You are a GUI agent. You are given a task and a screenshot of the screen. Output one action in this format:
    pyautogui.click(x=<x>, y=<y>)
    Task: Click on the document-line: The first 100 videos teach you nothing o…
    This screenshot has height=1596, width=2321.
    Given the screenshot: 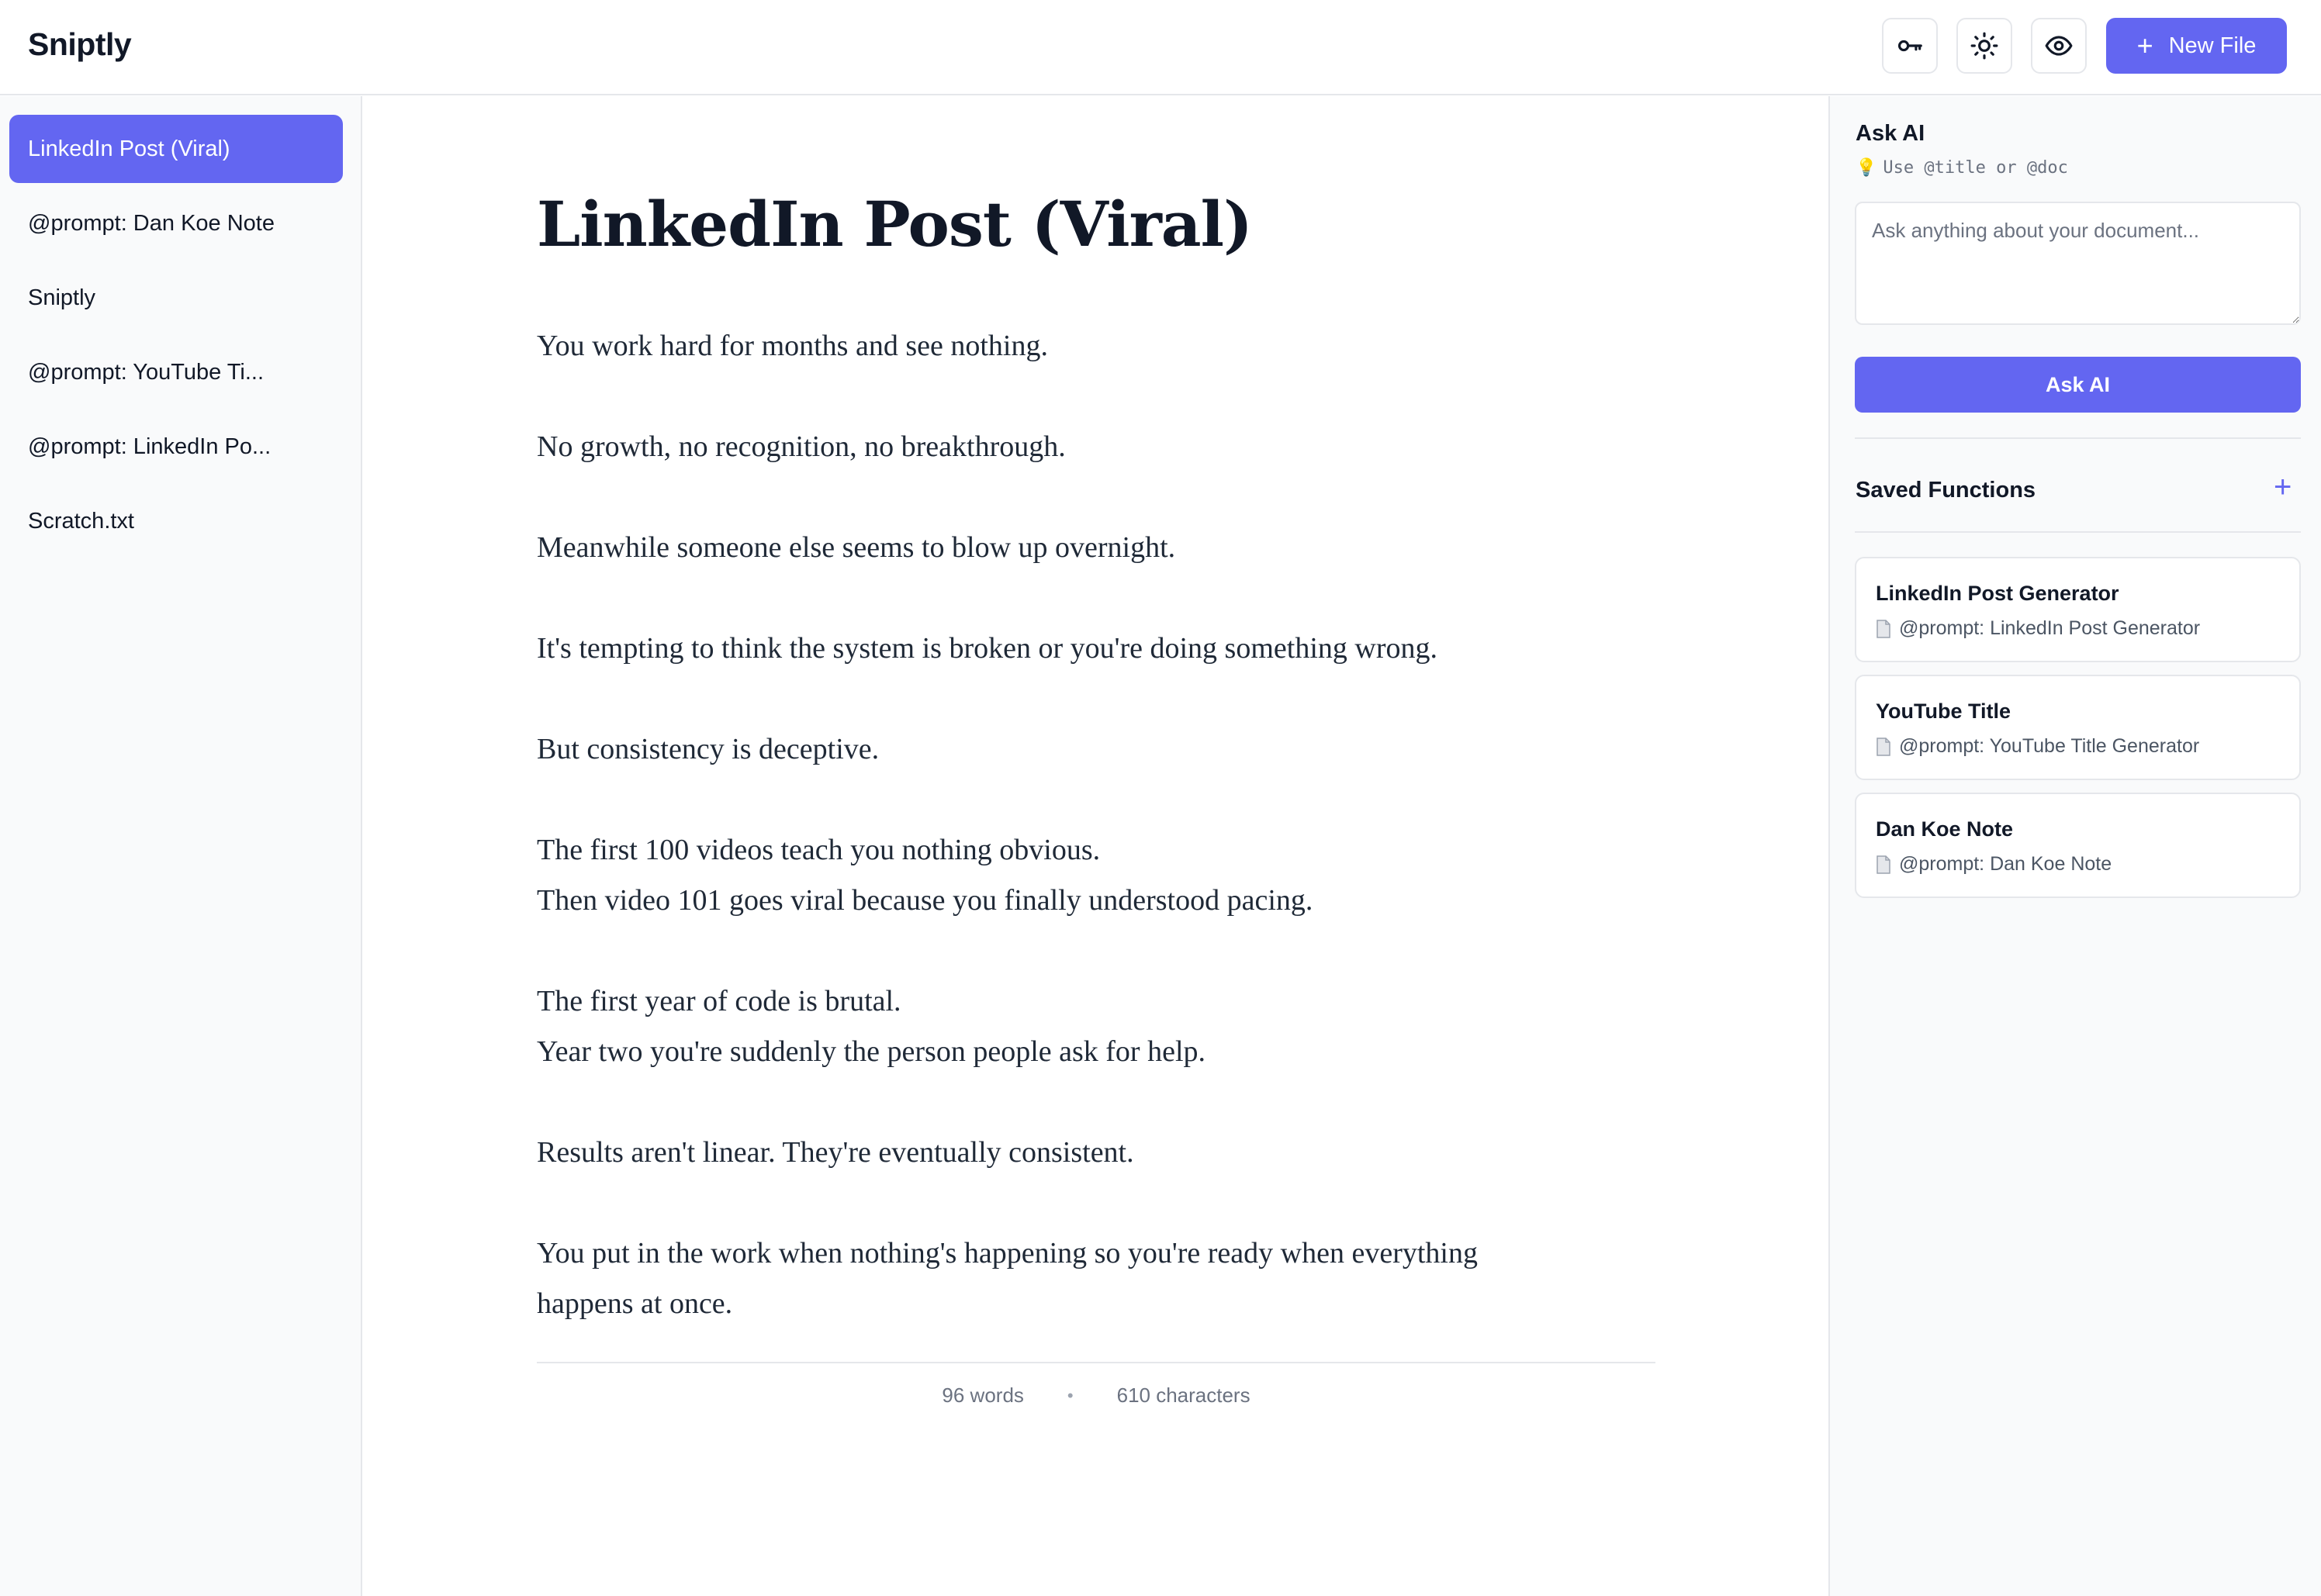 What is the action you would take?
    pyautogui.click(x=1097, y=850)
    